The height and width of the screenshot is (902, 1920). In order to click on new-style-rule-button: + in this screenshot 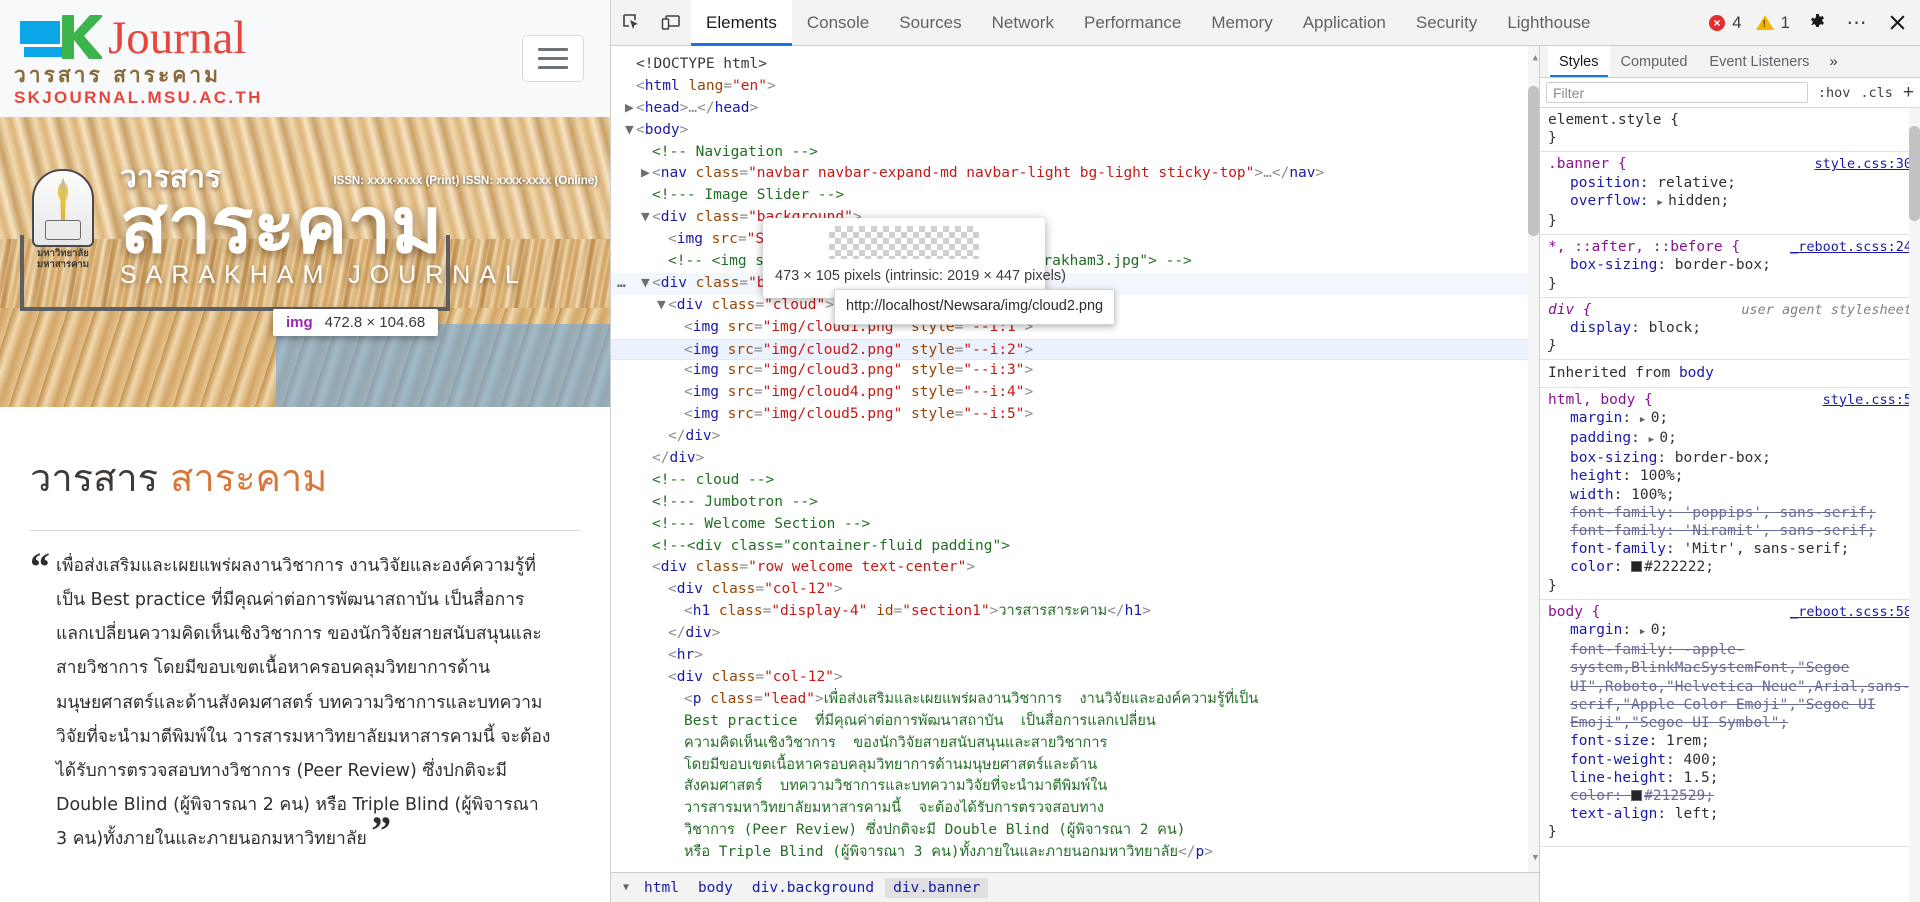, I will do `click(1908, 92)`.